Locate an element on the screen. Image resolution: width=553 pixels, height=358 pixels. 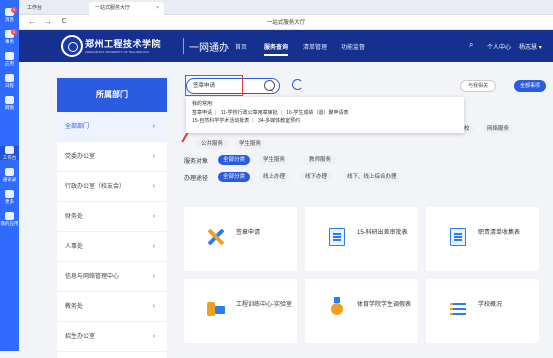
leftbar-item-apps: 应用 is located at coordinates (9, 59).